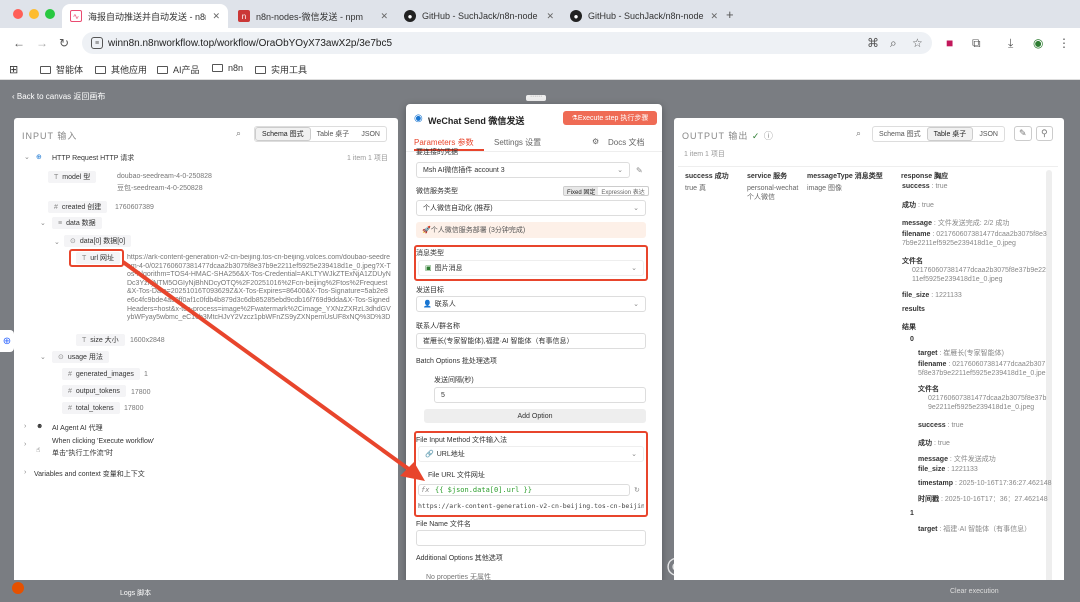  What do you see at coordinates (531, 538) in the screenshot?
I see `file-name-input` at bounding box center [531, 538].